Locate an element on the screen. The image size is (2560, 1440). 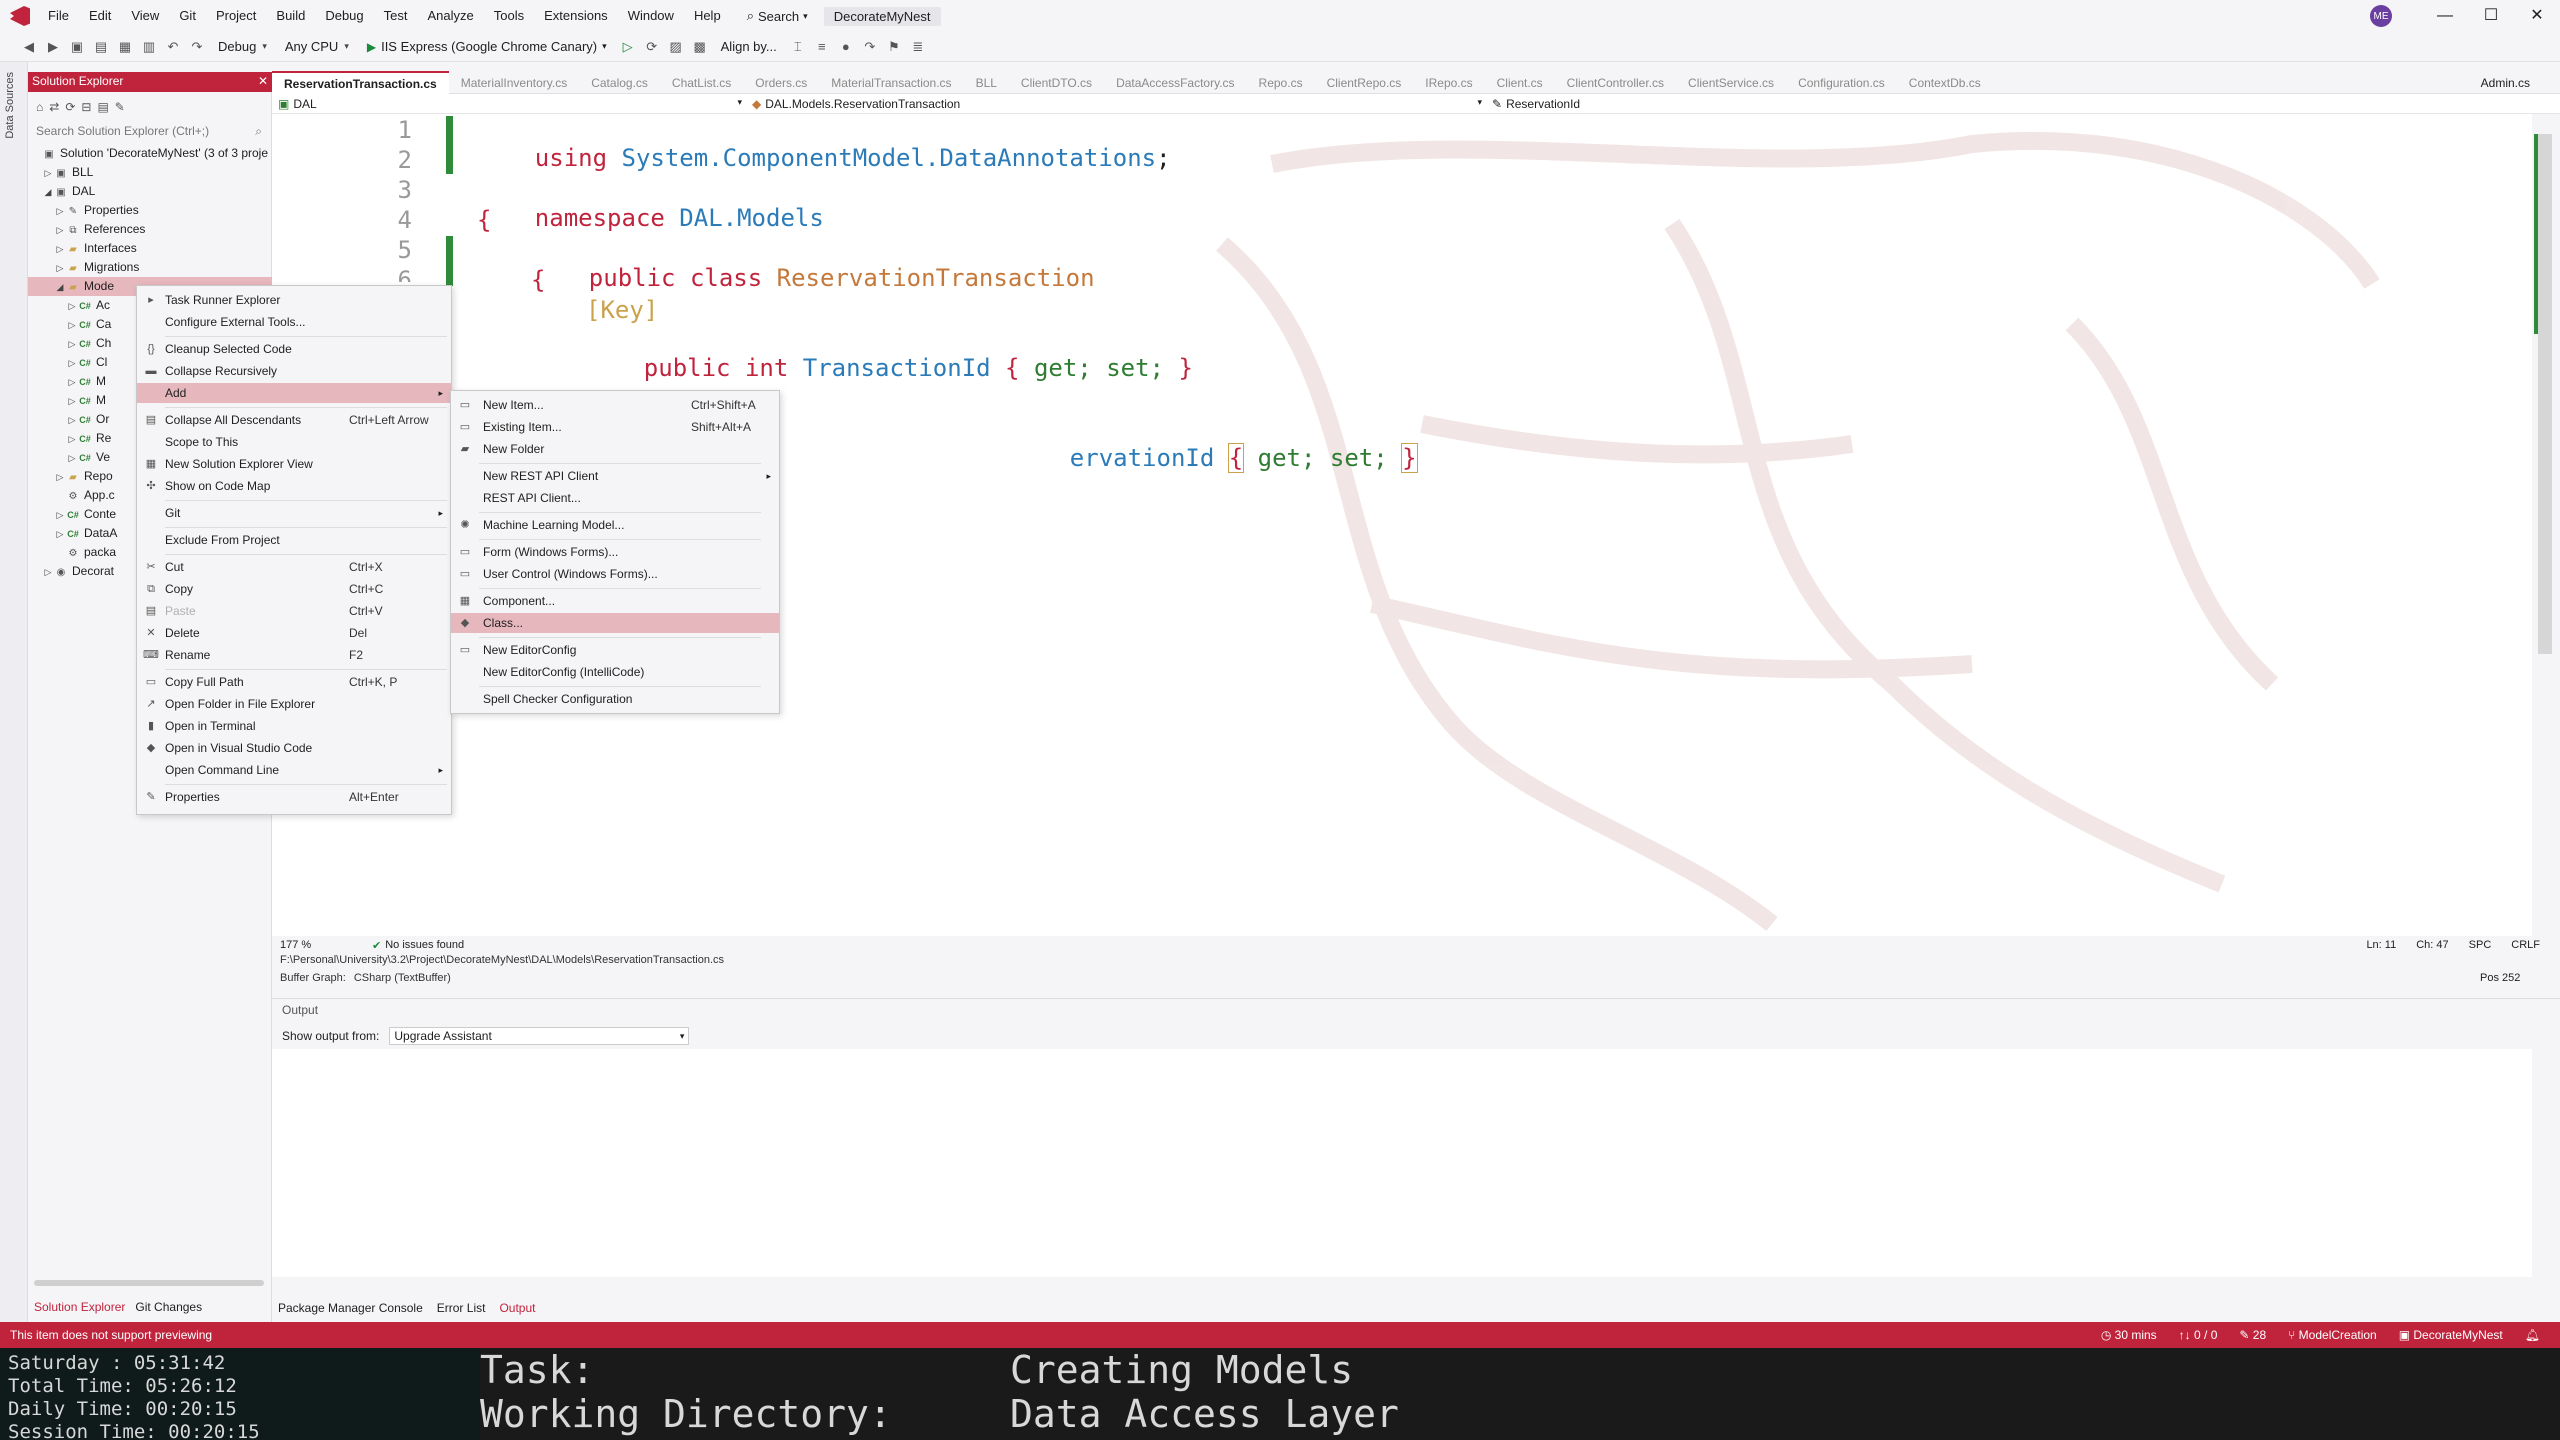
scroll-thumb is located at coordinates (2545, 394).